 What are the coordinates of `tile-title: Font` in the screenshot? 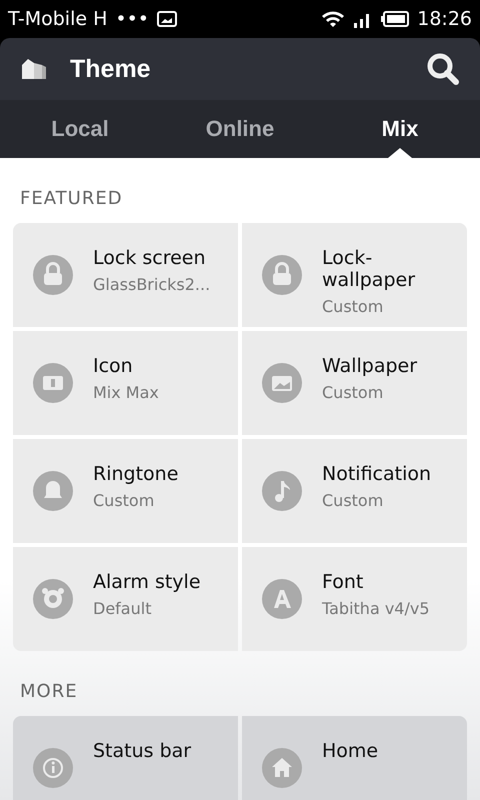 It's located at (343, 582).